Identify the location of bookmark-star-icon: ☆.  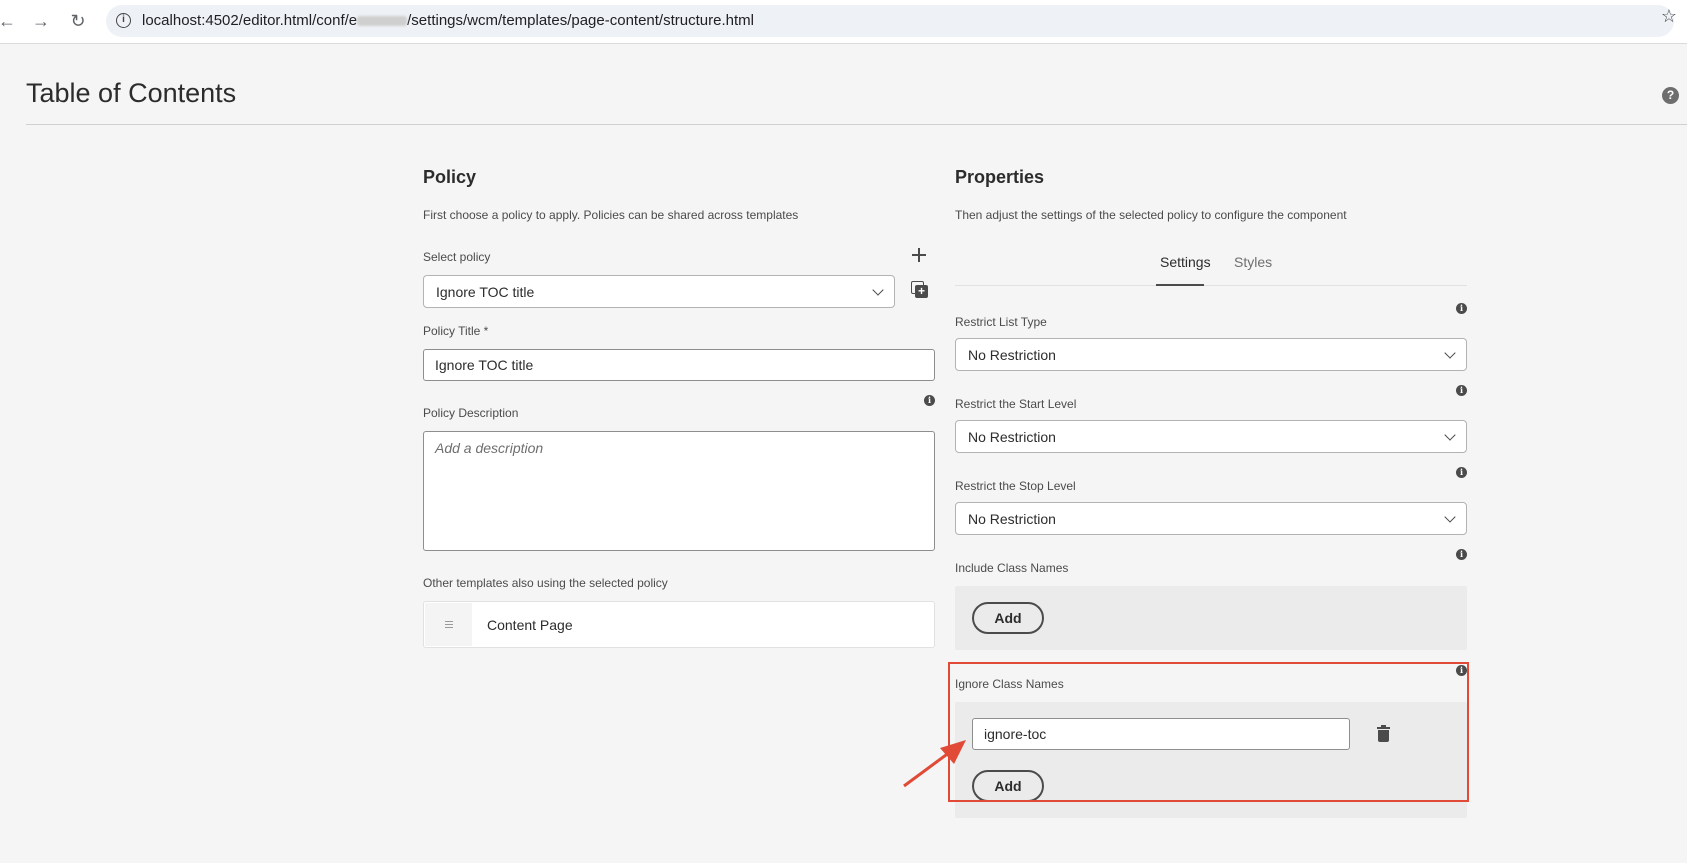
(1669, 16).